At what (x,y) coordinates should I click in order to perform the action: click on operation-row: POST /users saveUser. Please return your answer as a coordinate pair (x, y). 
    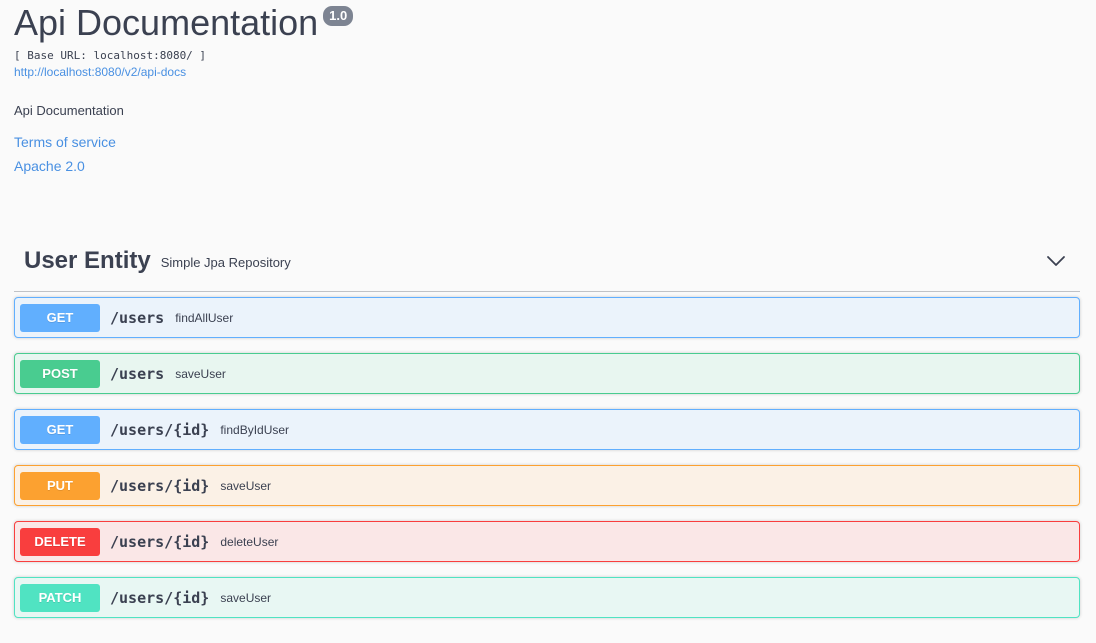
    Looking at the image, I should click on (547, 373).